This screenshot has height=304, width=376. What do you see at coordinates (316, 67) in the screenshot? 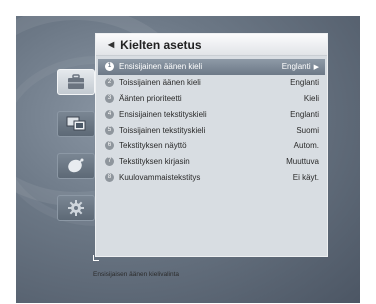
I see `right-arrow-icon: ▶` at bounding box center [316, 67].